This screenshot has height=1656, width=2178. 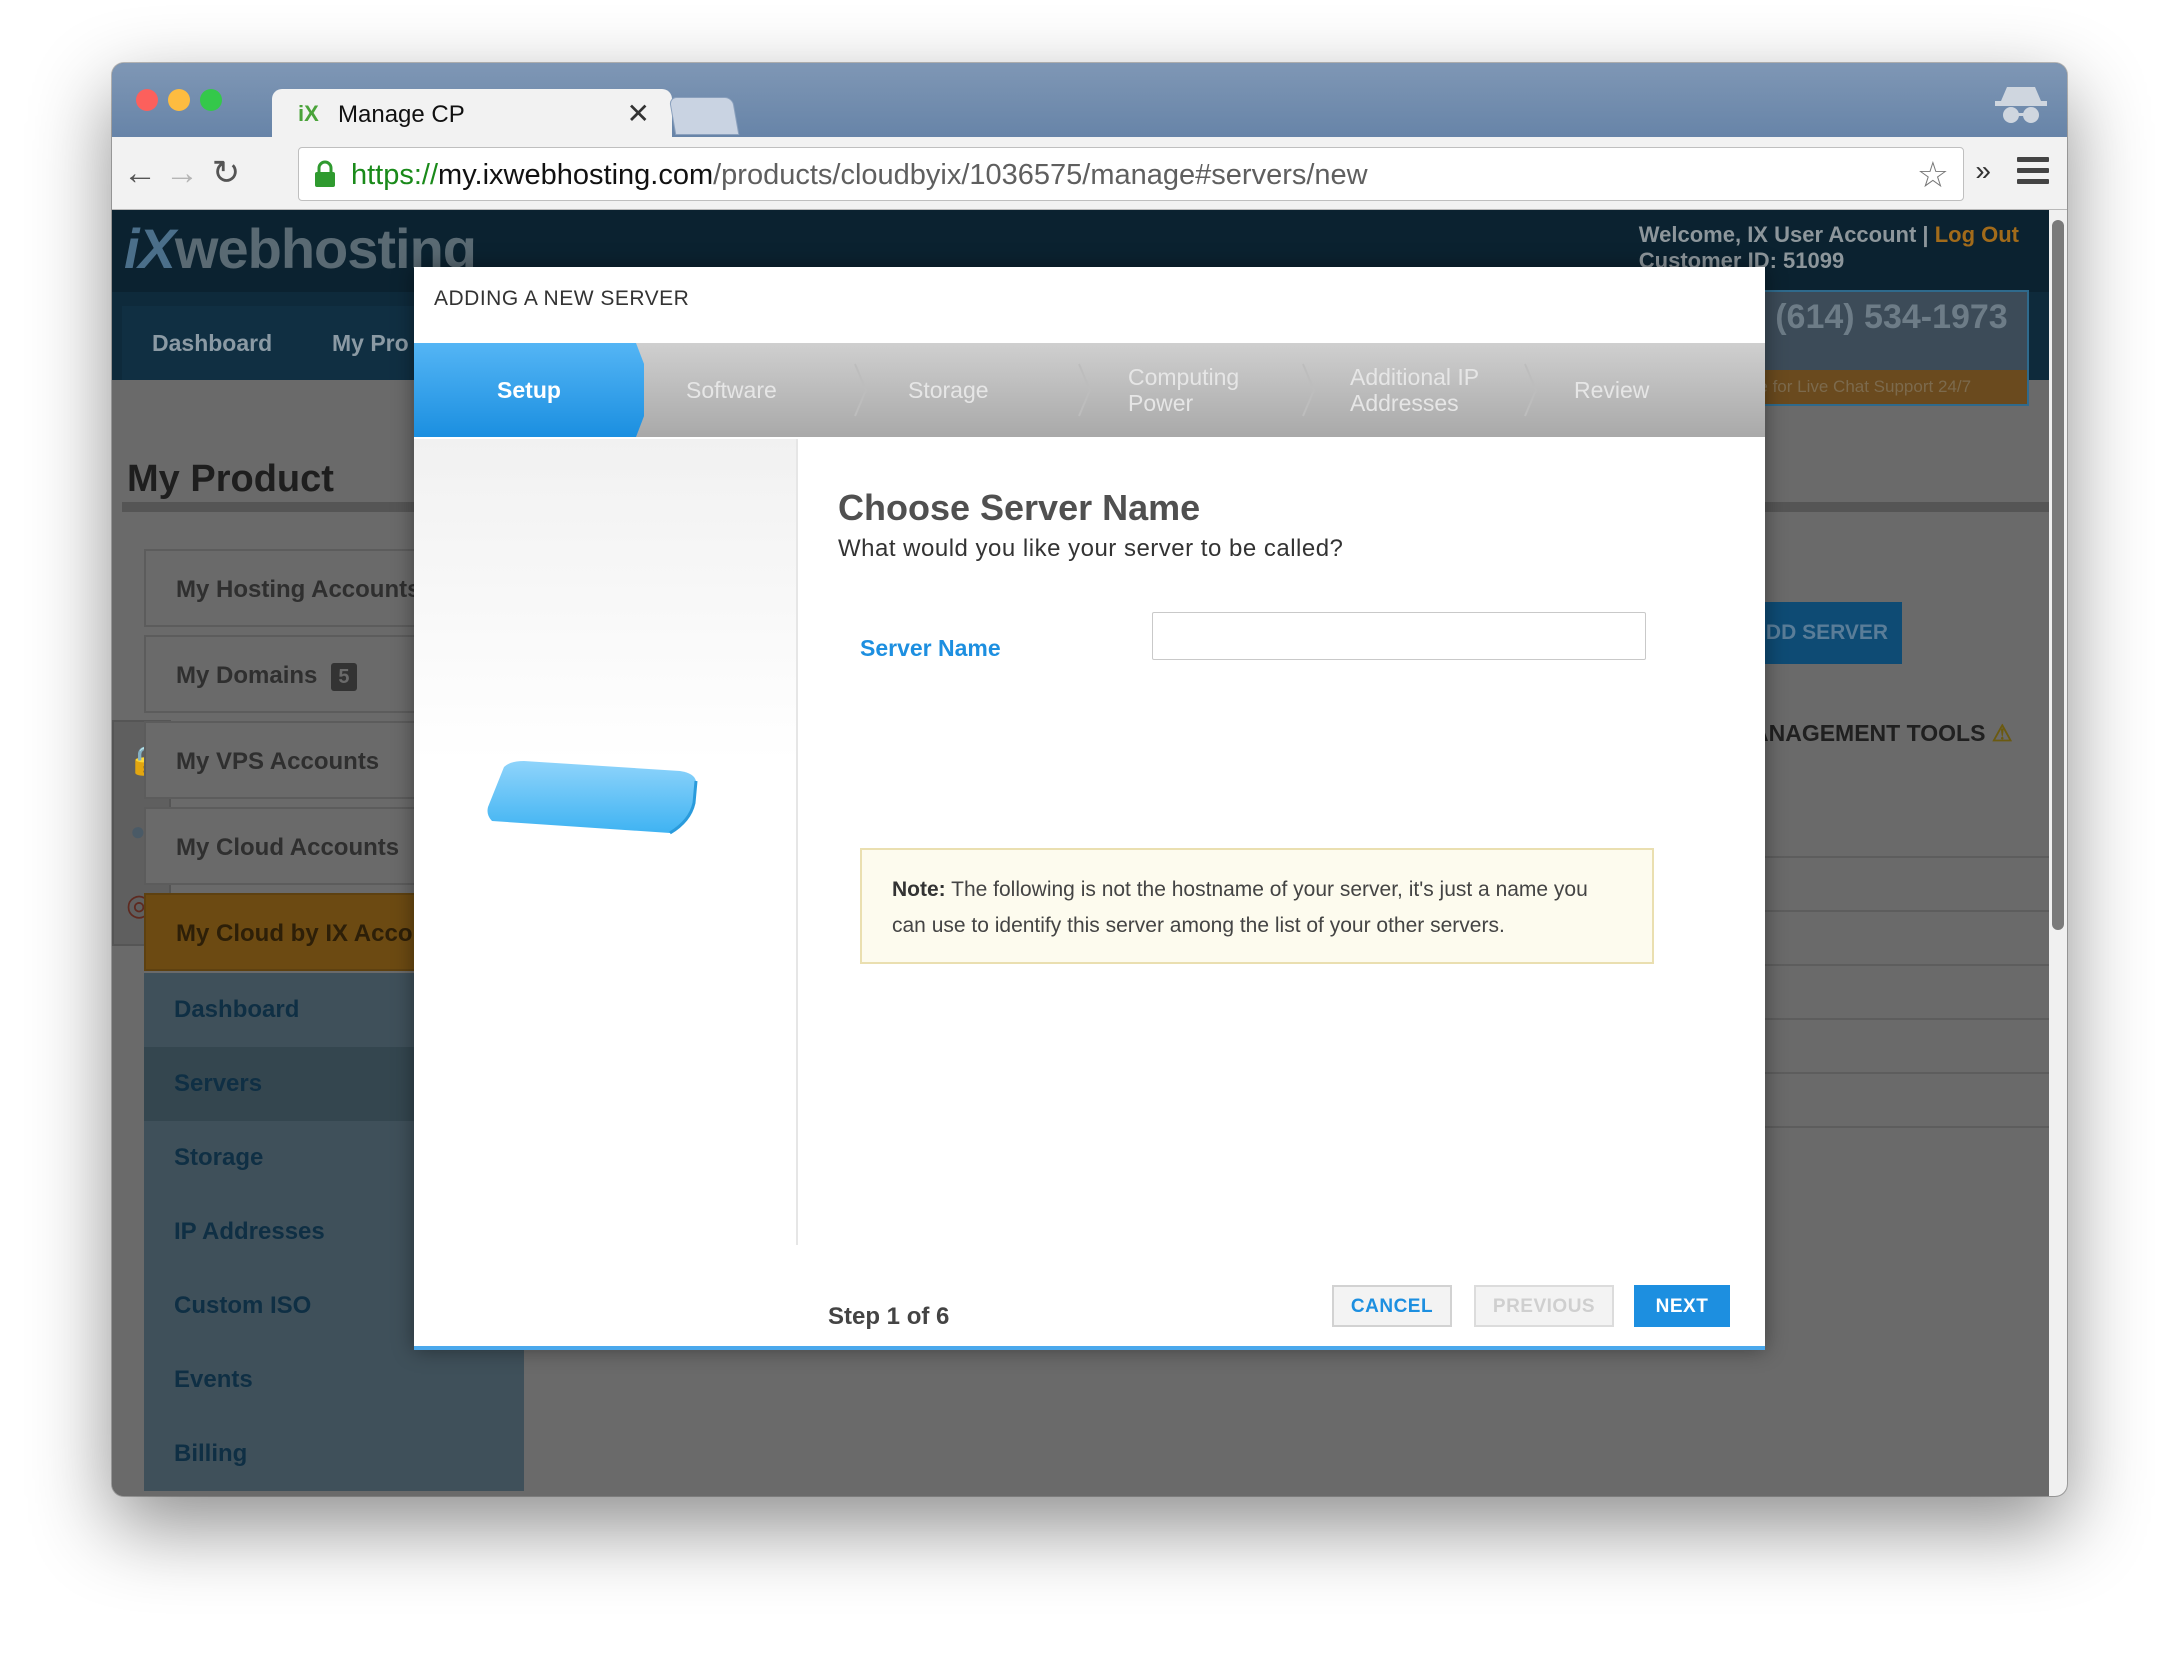 I want to click on step-software: Software, so click(x=776, y=390).